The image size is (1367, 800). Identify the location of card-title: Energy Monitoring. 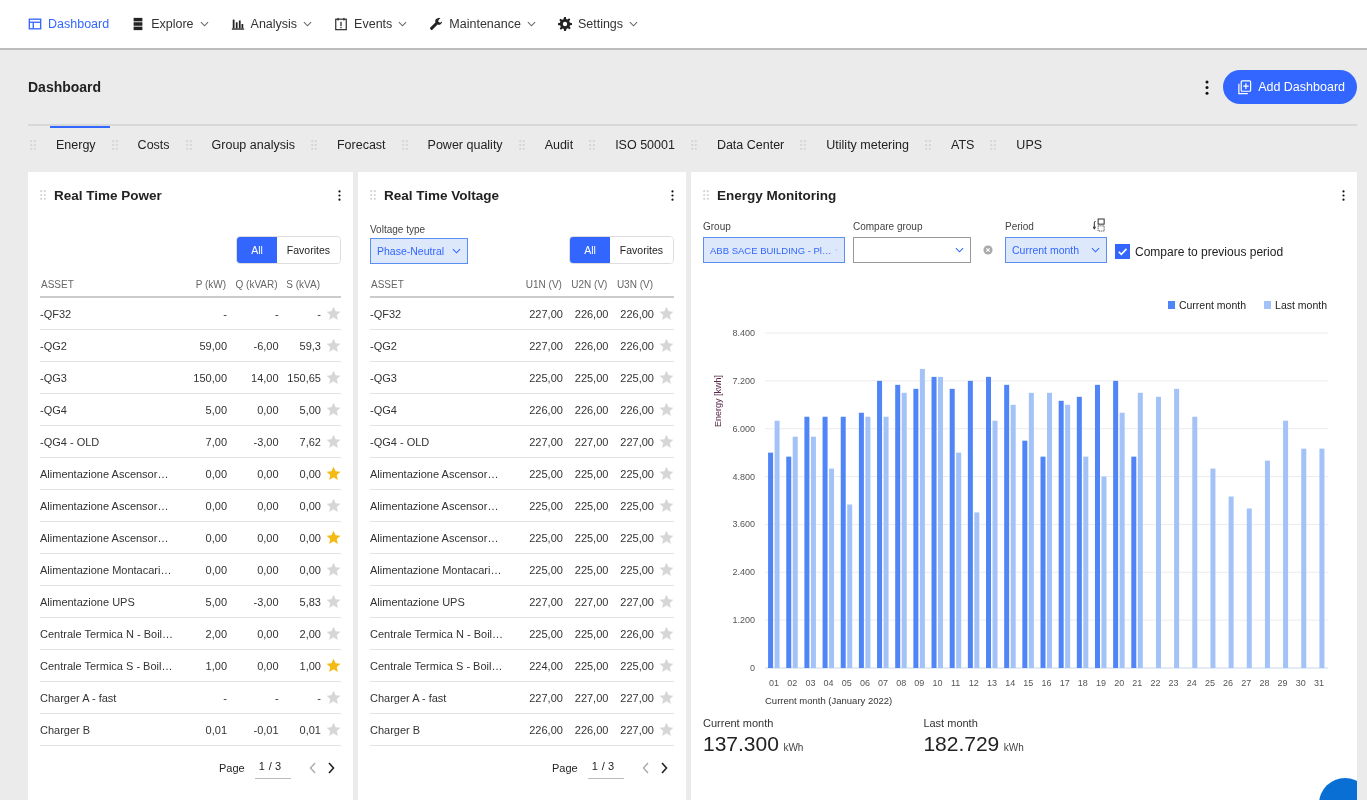
(777, 195).